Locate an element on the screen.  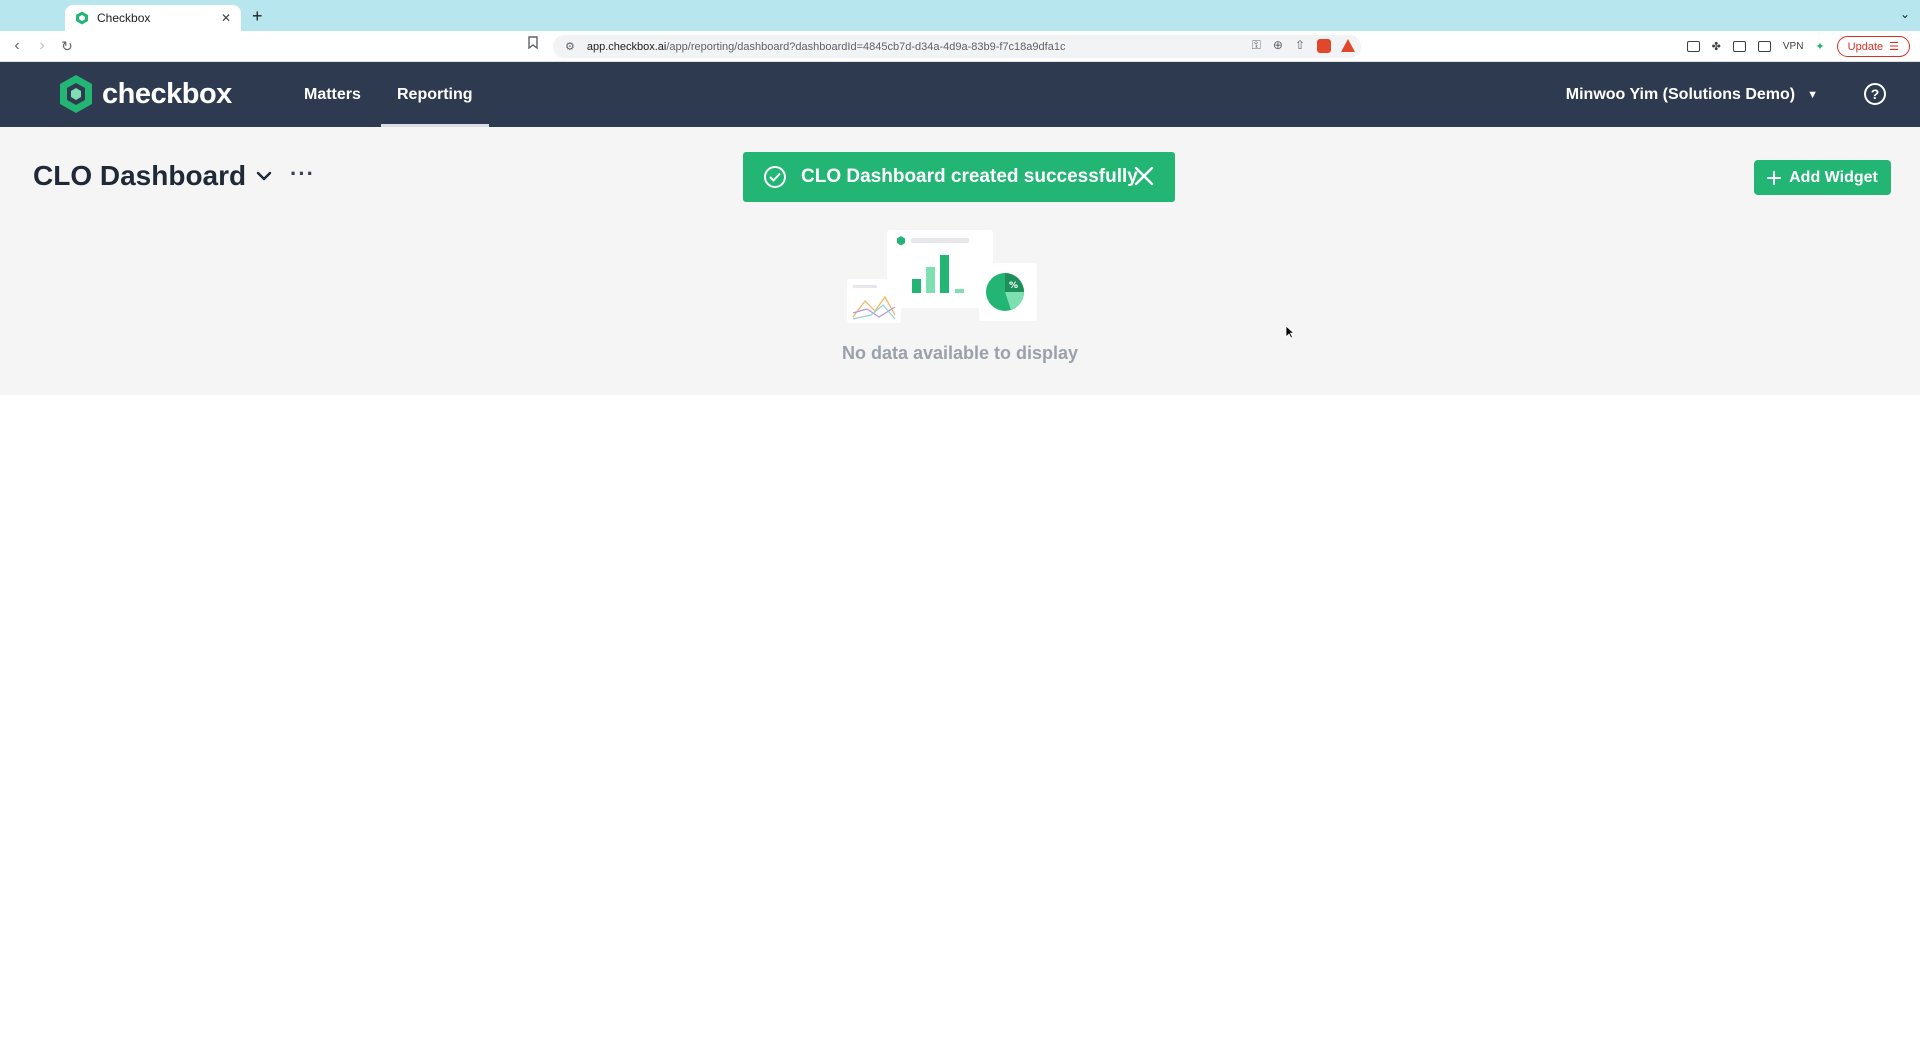
back-arrow-icon: ‹ is located at coordinates (17, 46).